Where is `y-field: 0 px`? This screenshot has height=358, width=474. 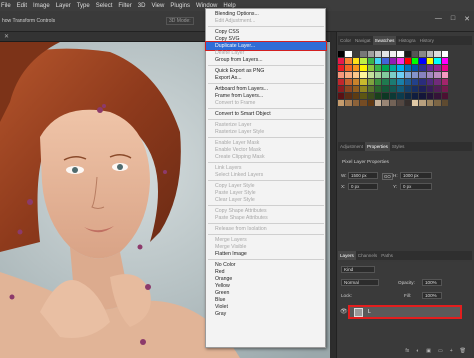 y-field: 0 px is located at coordinates (416, 186).